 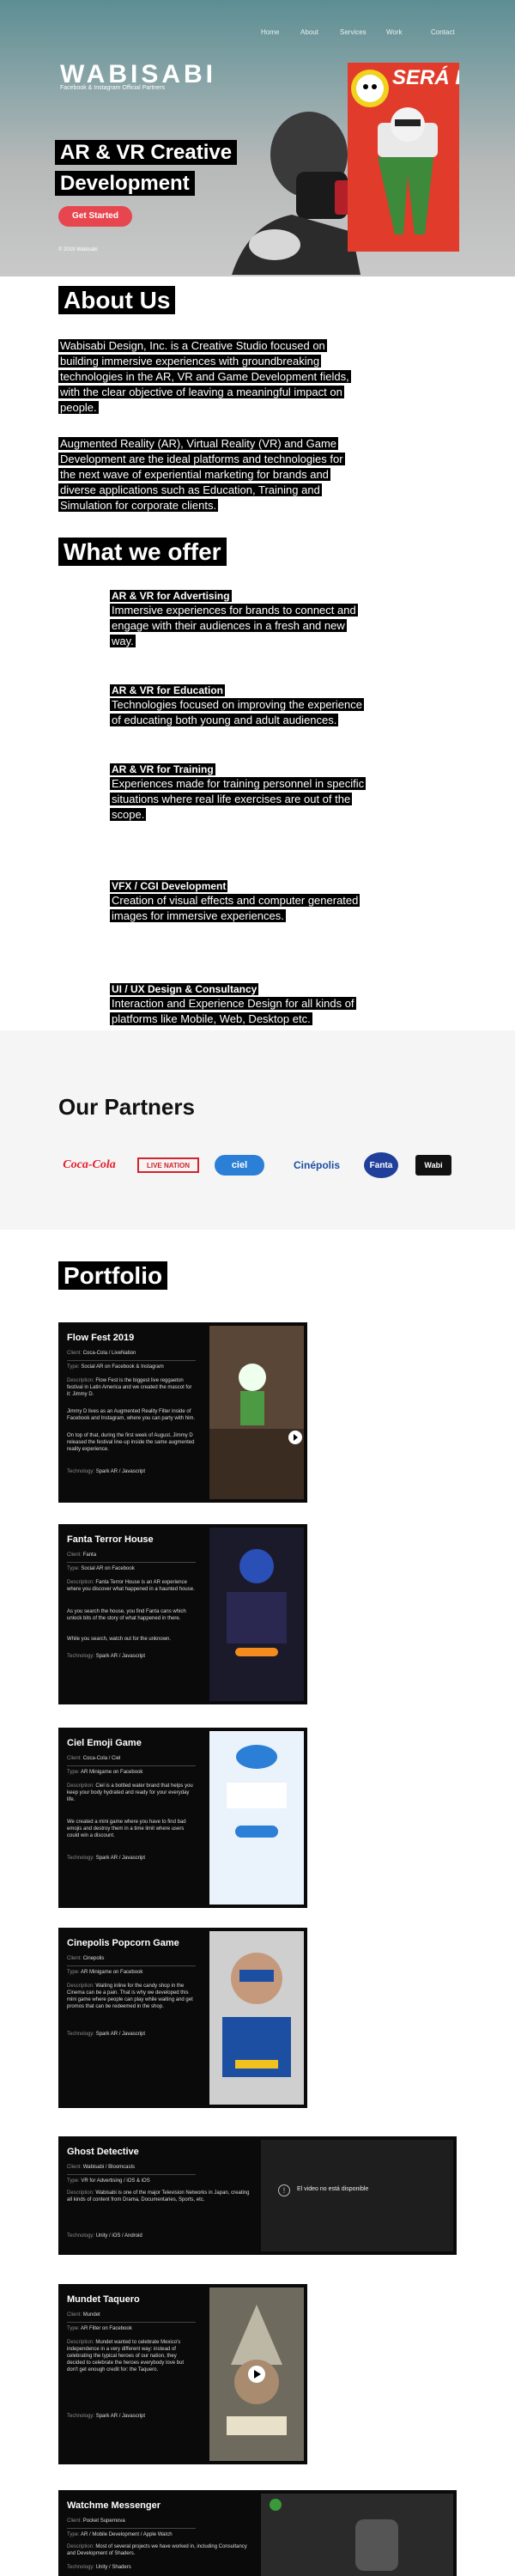 I want to click on about-title: About Us, so click(x=117, y=300).